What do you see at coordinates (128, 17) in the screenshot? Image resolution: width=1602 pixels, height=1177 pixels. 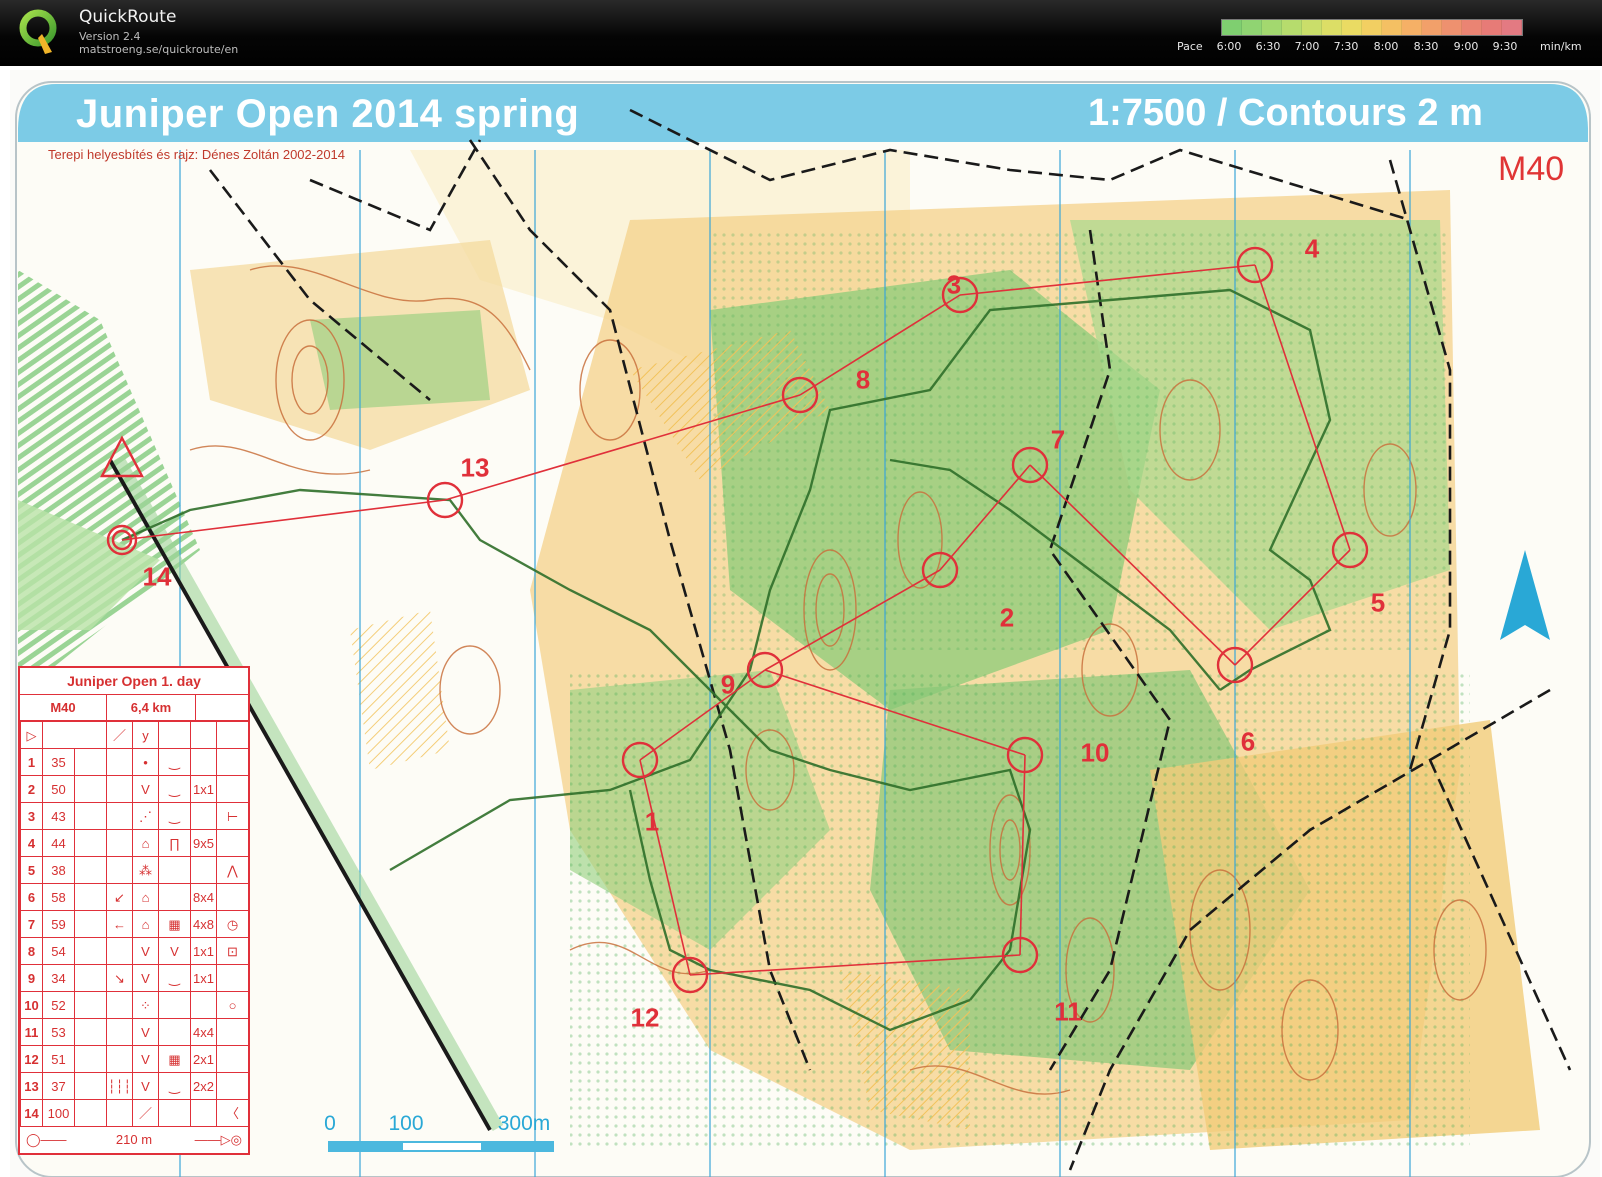 I see `app-name: QuickRoute` at bounding box center [128, 17].